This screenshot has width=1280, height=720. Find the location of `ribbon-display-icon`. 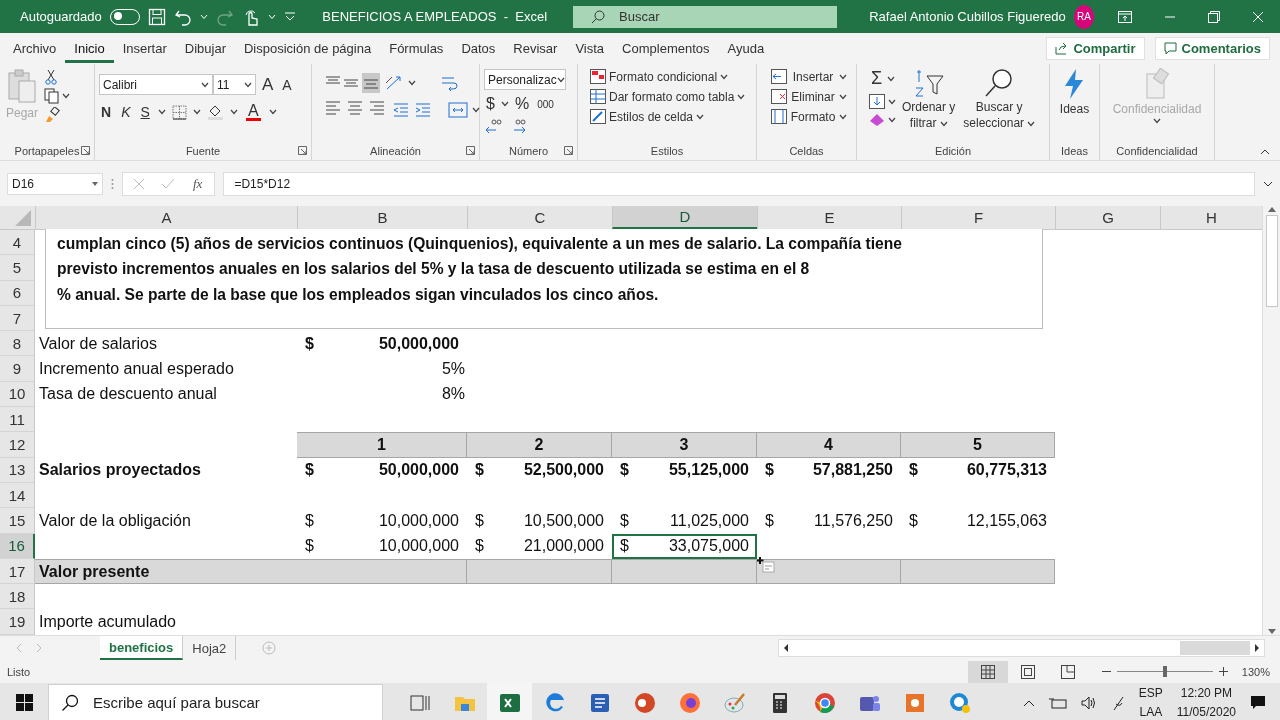

ribbon-display-icon is located at coordinates (1125, 16).